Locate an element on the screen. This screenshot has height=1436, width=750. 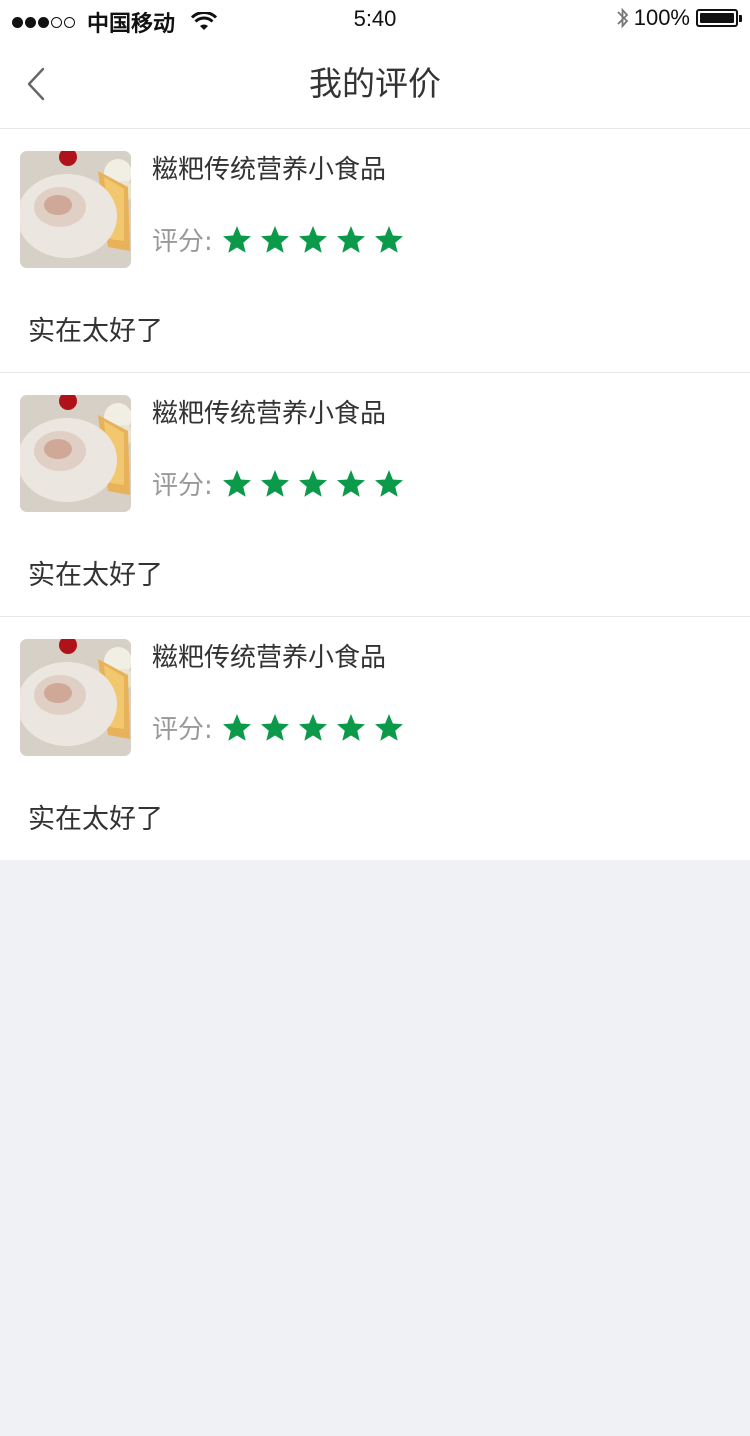
page-title: 我的评价 is located at coordinates (375, 83).